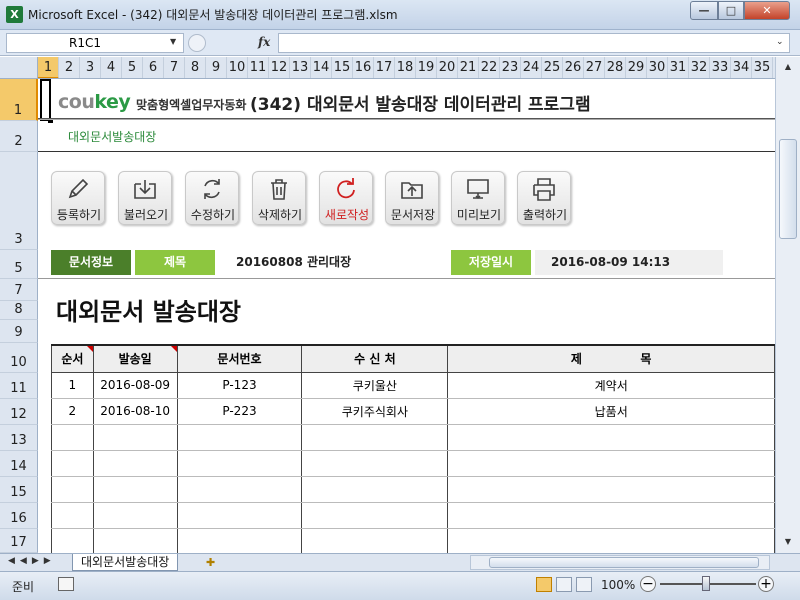 The width and height of the screenshot is (800, 600). I want to click on close-button: ✕, so click(767, 10).